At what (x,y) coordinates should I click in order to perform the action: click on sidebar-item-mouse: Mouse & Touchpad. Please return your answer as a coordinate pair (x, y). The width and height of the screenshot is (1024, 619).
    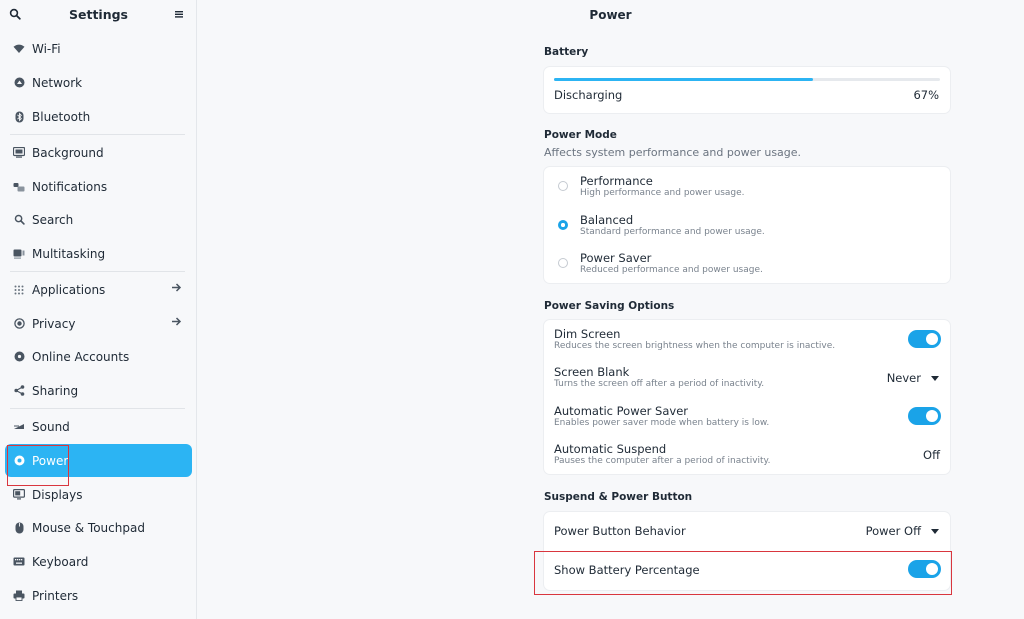
    Looking at the image, I should click on (98, 527).